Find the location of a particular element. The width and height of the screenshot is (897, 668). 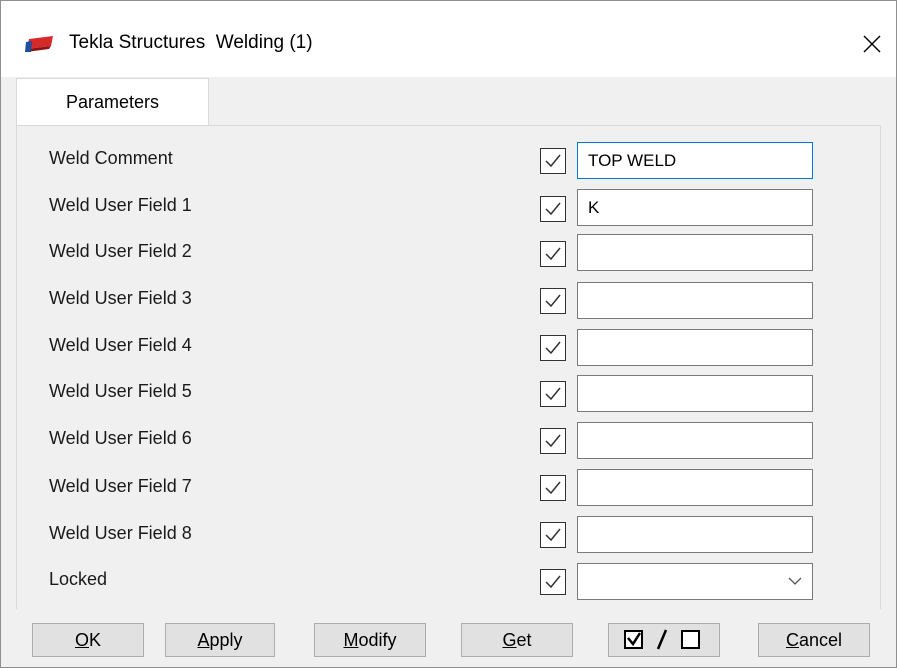

tekla-logo-icon is located at coordinates (40, 44).